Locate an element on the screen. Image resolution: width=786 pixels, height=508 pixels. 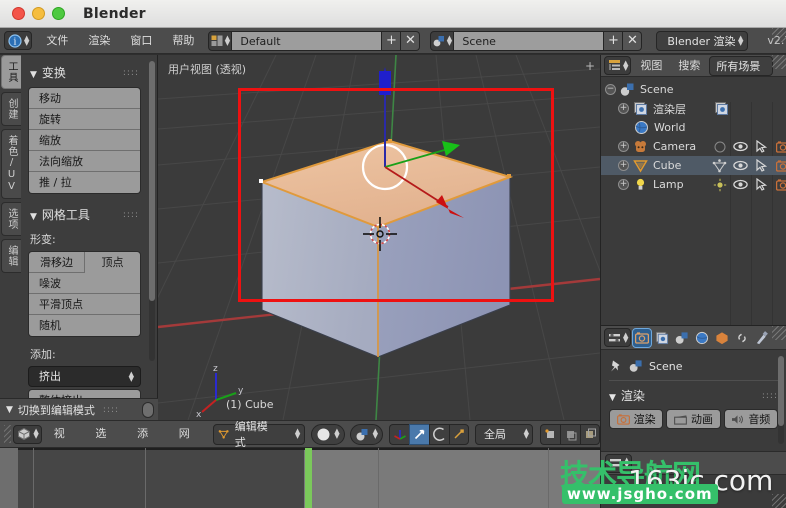
screen-layout-selector: ▲ ▼ Default + ✕ is located at coordinates (314, 40).